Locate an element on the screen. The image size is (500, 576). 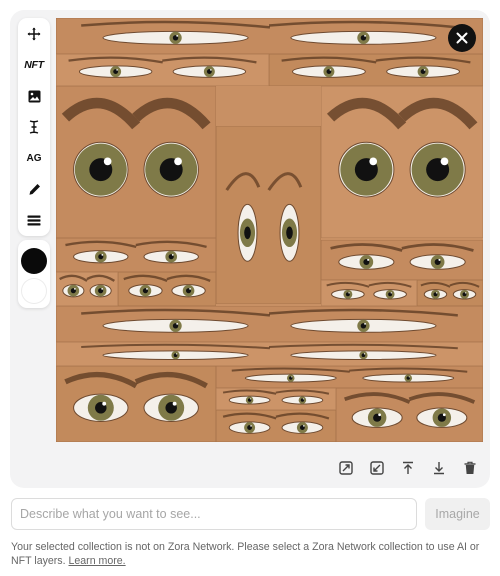
layers-tool is located at coordinates (34, 220).